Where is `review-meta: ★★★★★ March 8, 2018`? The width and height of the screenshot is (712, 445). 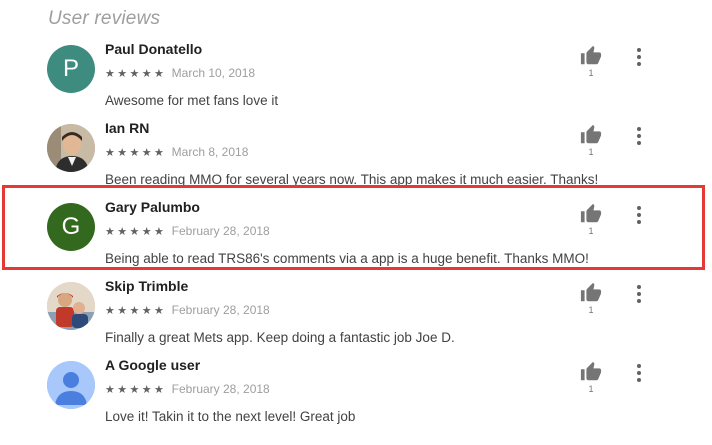
review-meta: ★★★★★ March 8, 2018 is located at coordinates (176, 152).